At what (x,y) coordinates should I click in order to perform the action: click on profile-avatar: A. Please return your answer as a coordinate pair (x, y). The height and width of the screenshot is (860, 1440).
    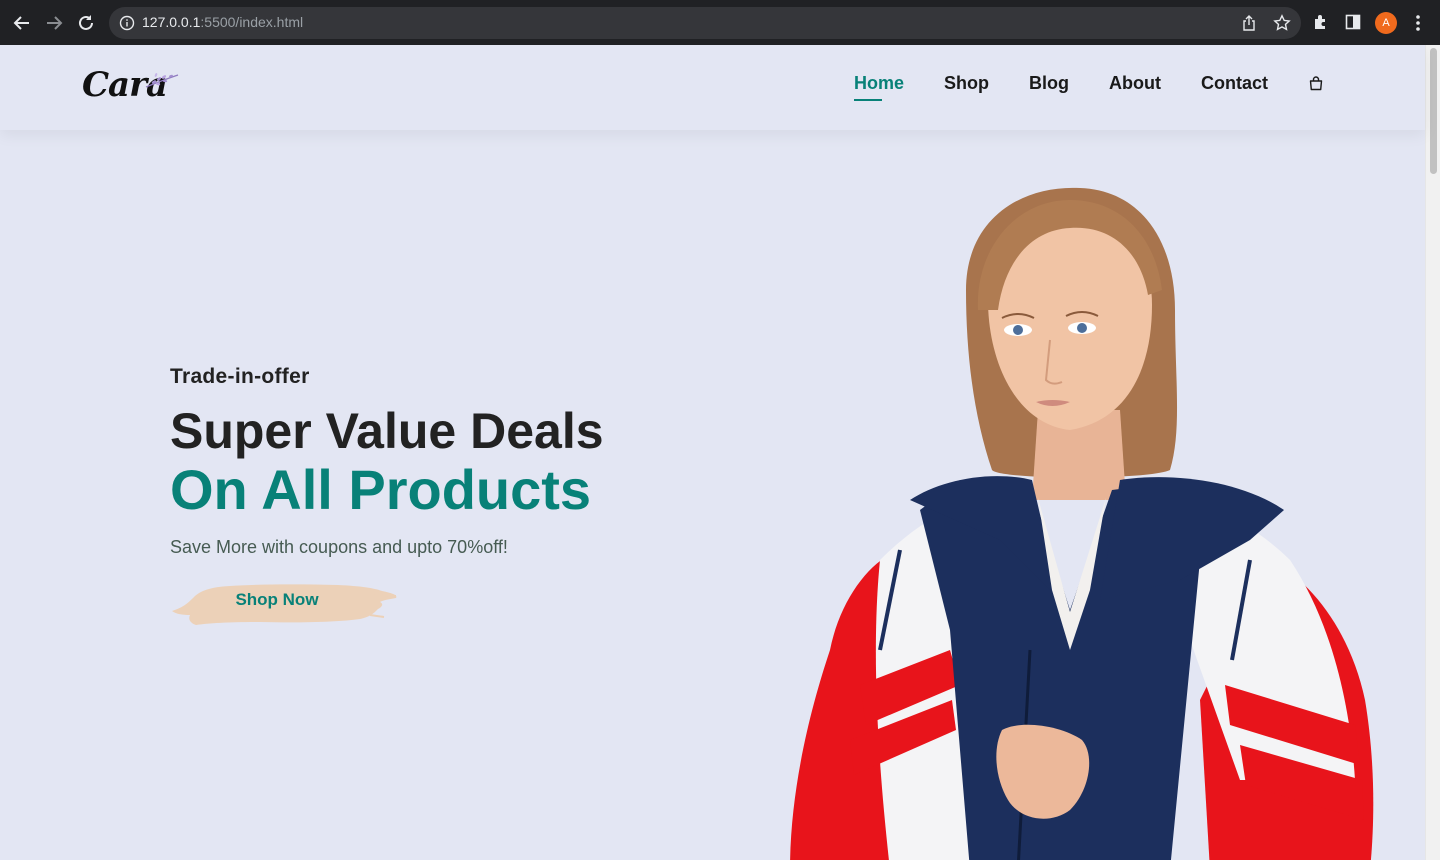
    Looking at the image, I should click on (1386, 23).